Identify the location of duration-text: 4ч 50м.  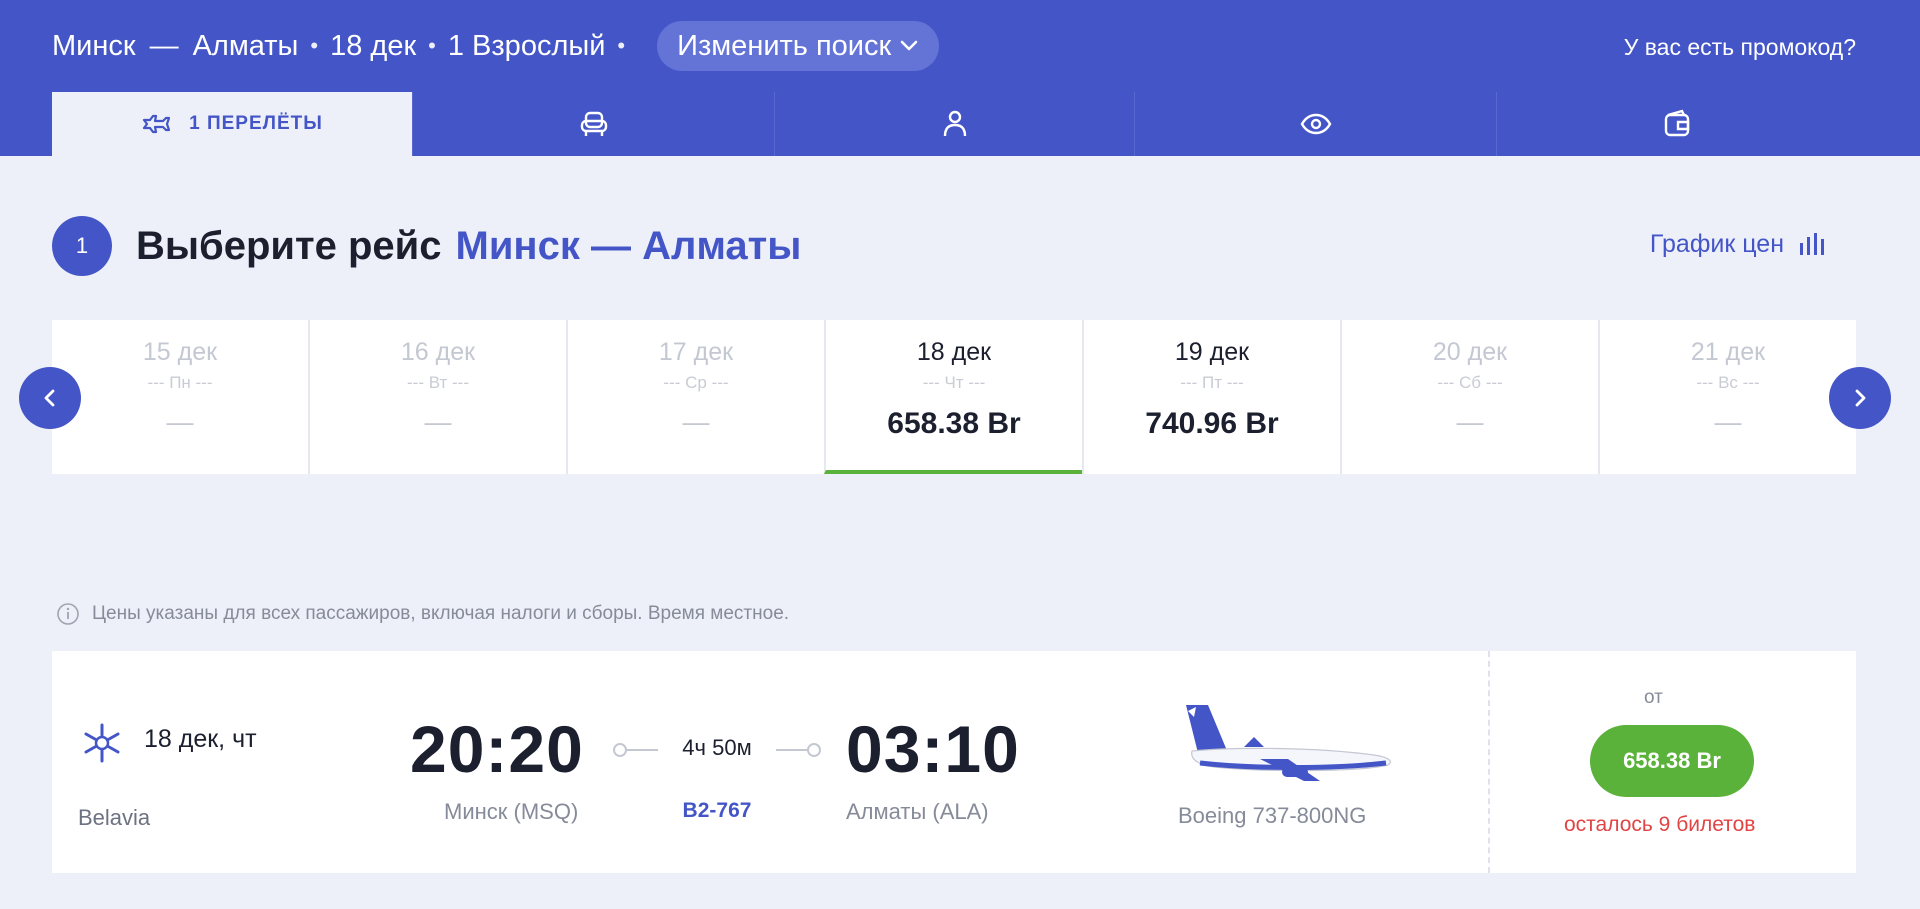
(717, 747).